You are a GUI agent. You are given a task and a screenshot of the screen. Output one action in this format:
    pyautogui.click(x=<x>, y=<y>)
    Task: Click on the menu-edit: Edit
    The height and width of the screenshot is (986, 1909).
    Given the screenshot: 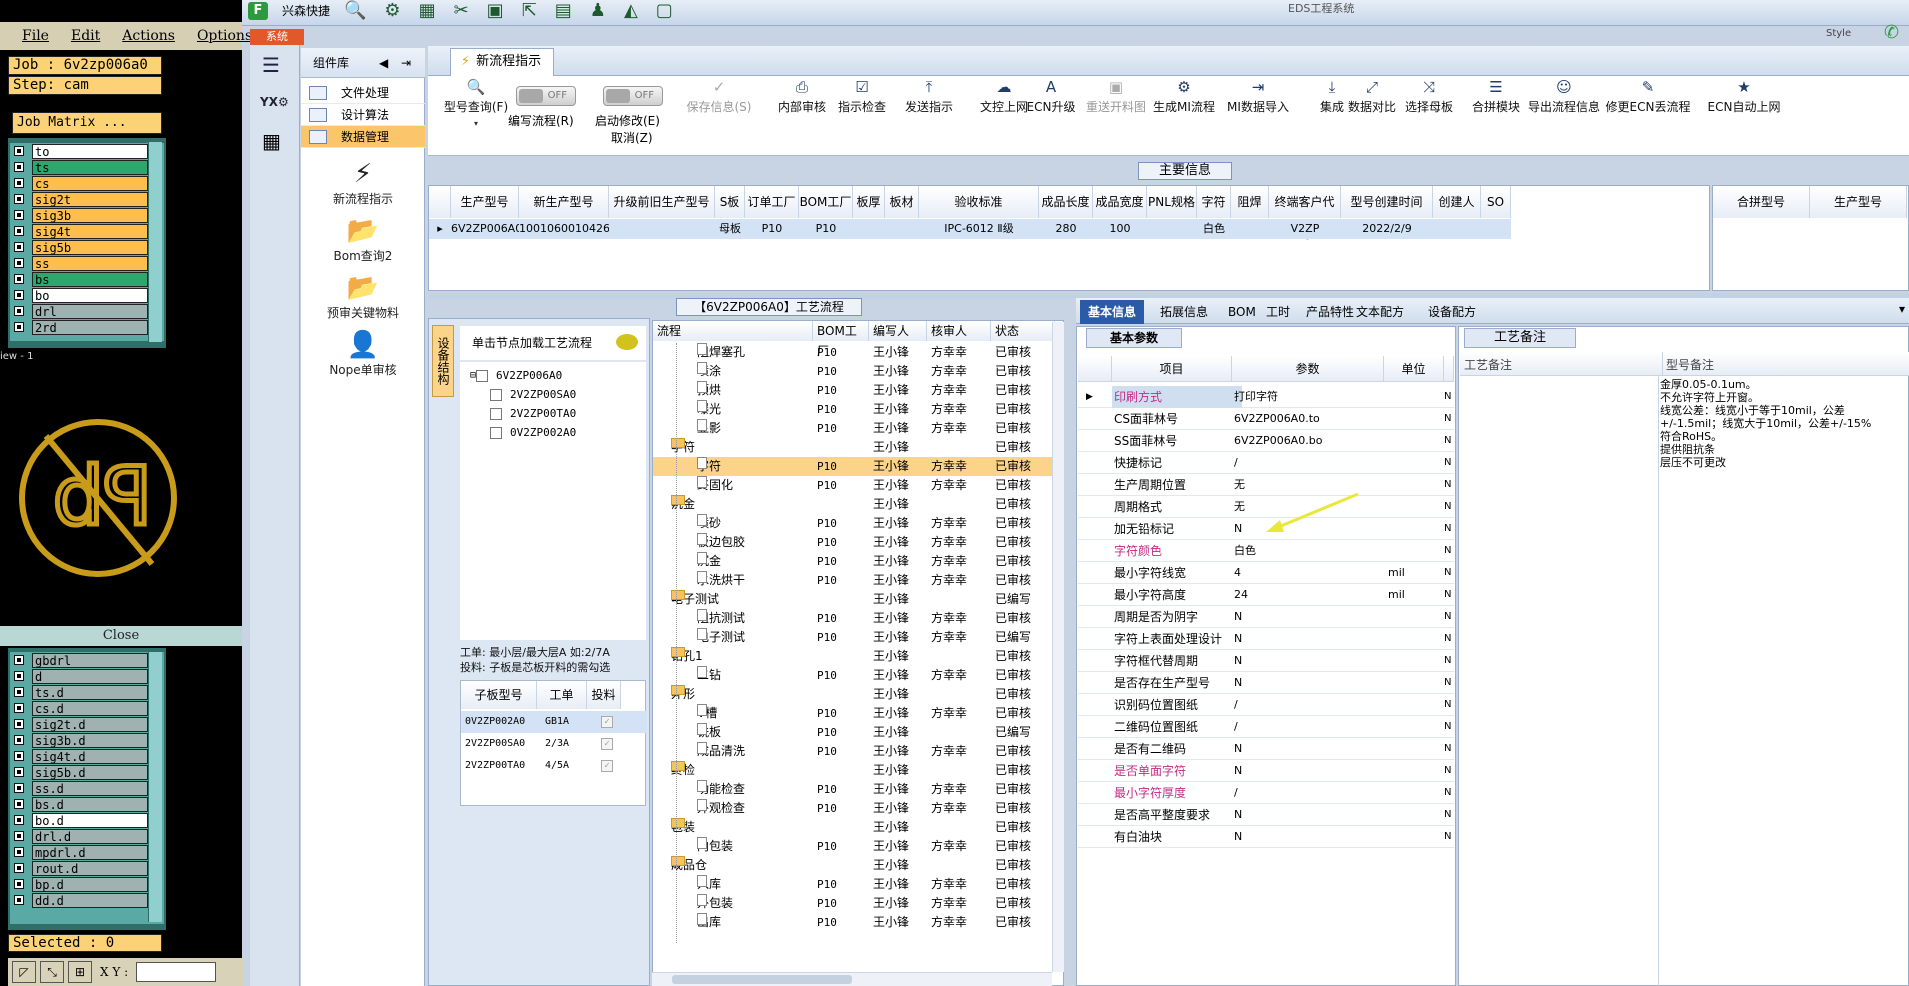 What is the action you would take?
    pyautogui.click(x=85, y=36)
    